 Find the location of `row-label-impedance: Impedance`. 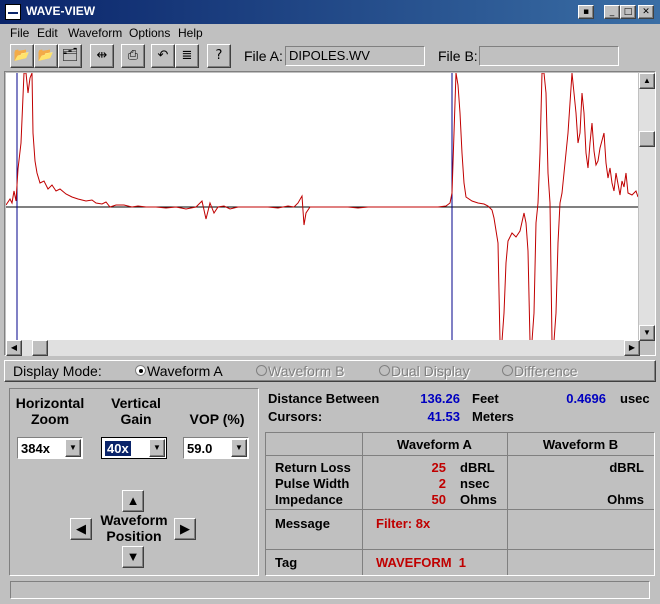

row-label-impedance: Impedance is located at coordinates (309, 499).